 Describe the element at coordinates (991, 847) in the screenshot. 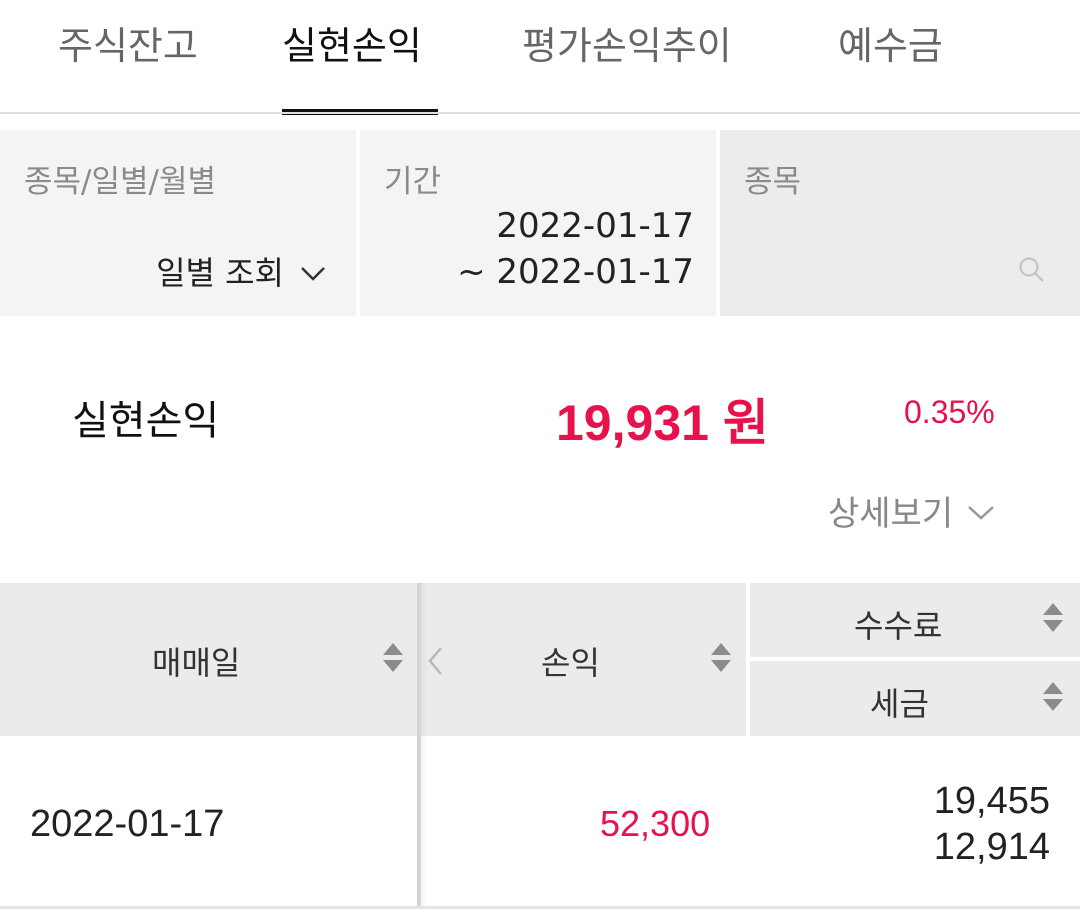

I see `row-tax: 12,914` at that location.